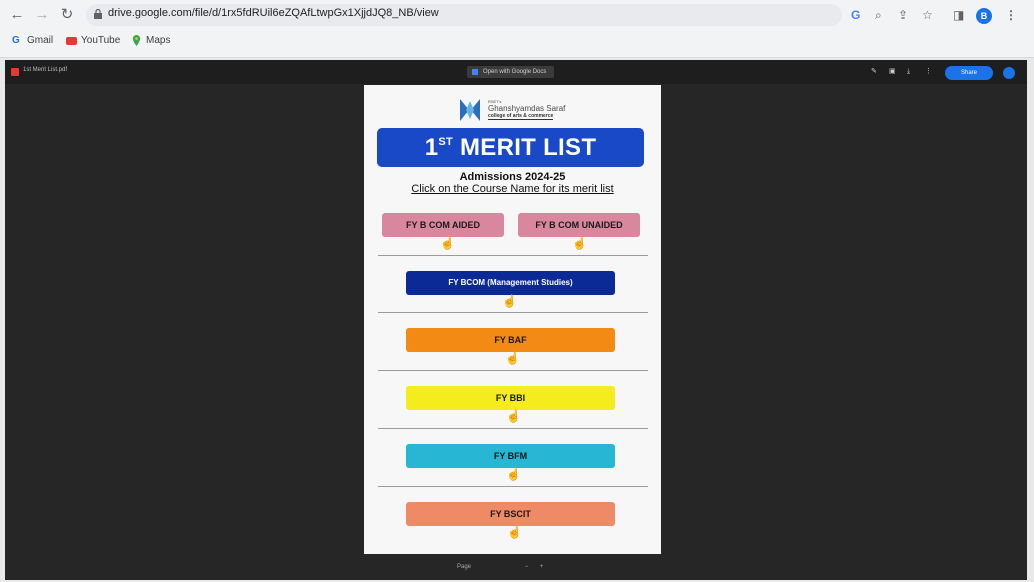 This screenshot has width=1034, height=582. I want to click on course-button-fy-bbi: FY BBI, so click(510, 398).